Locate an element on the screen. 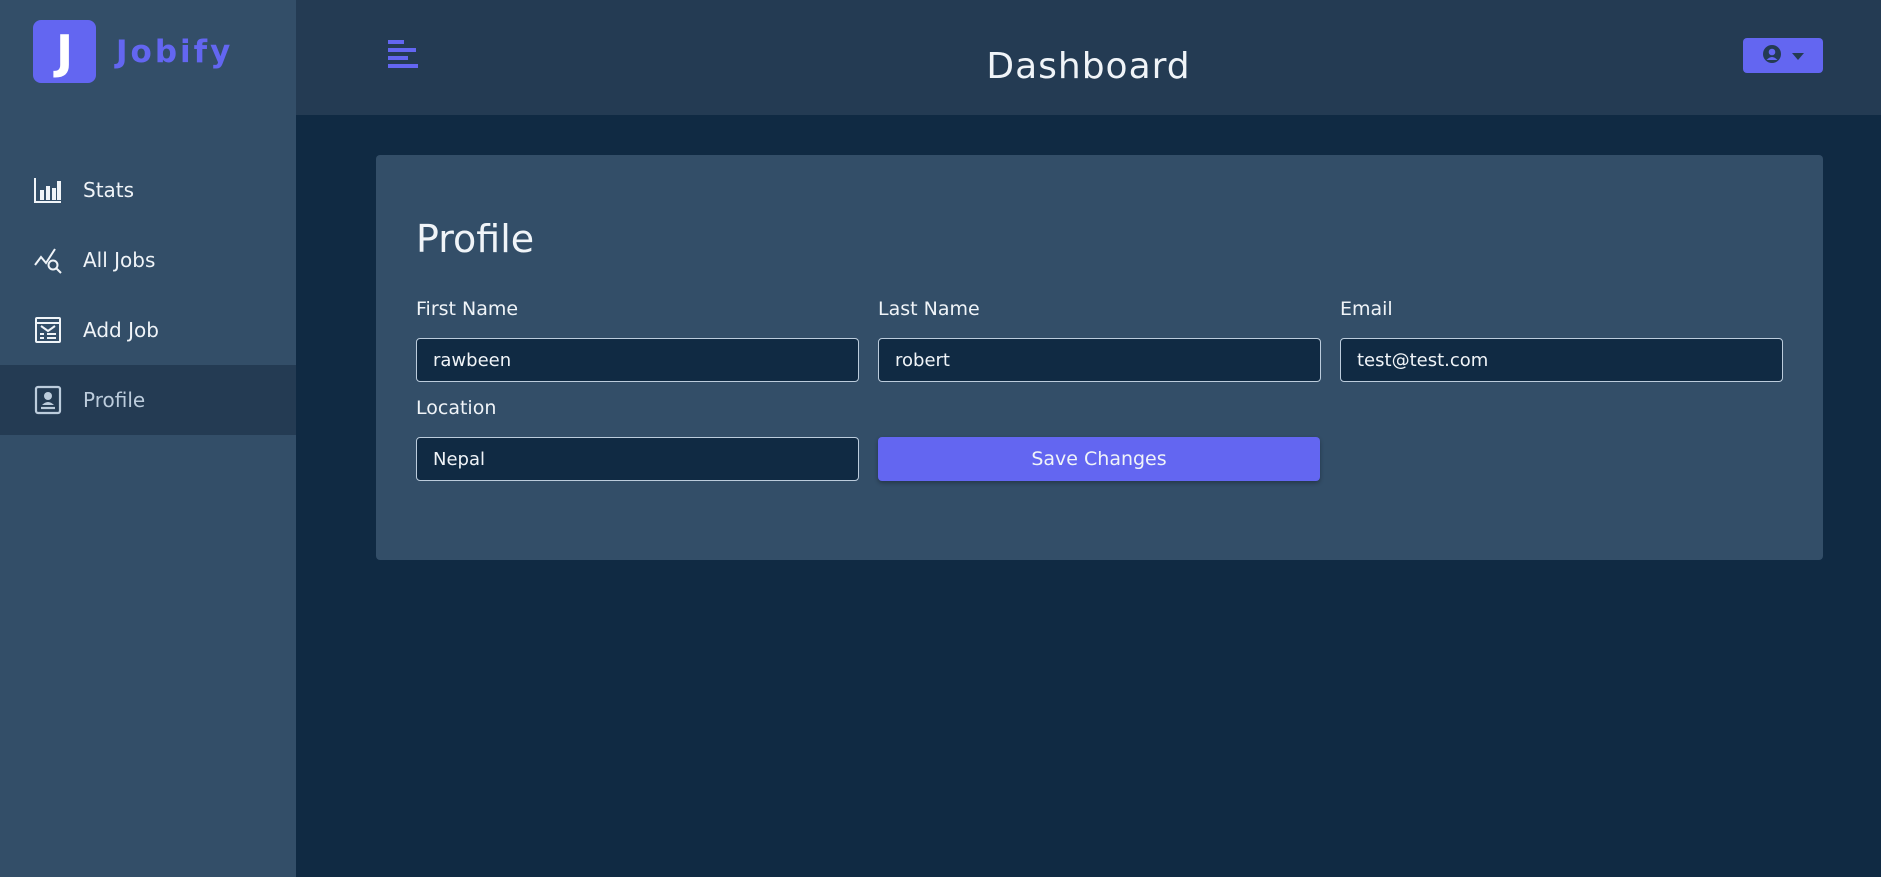 This screenshot has width=1881, height=877. email-input is located at coordinates (1561, 360).